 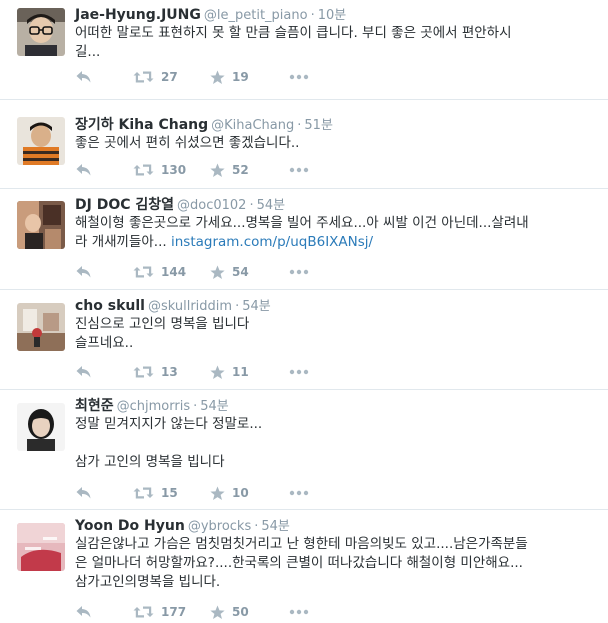 I want to click on author-name: cho skull, so click(x=110, y=306).